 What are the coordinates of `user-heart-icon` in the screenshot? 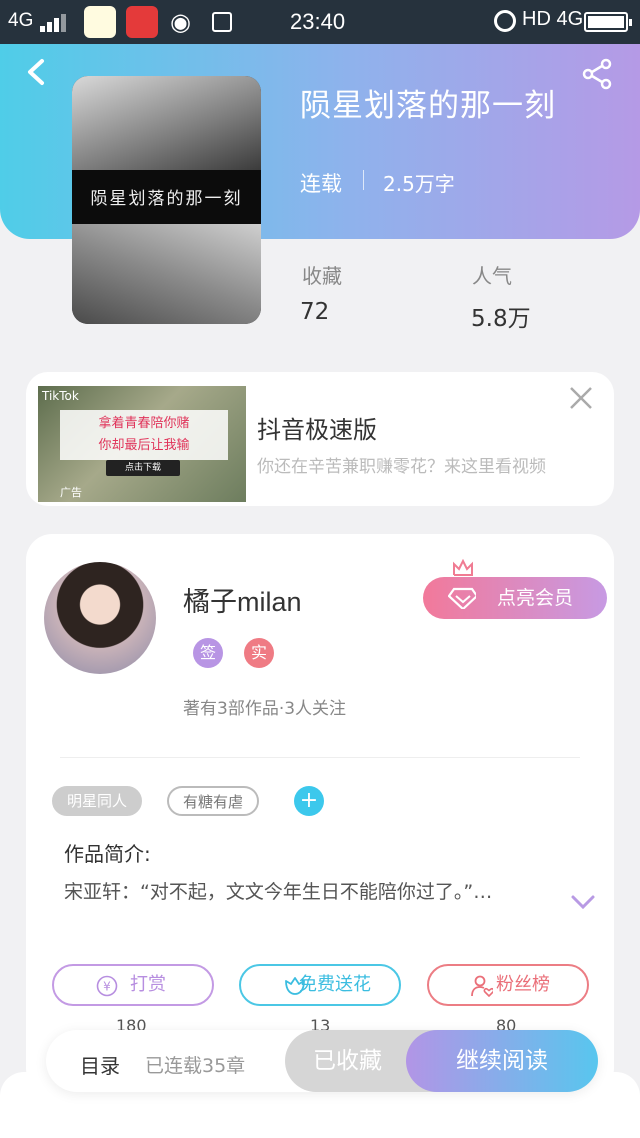 It's located at (482, 986).